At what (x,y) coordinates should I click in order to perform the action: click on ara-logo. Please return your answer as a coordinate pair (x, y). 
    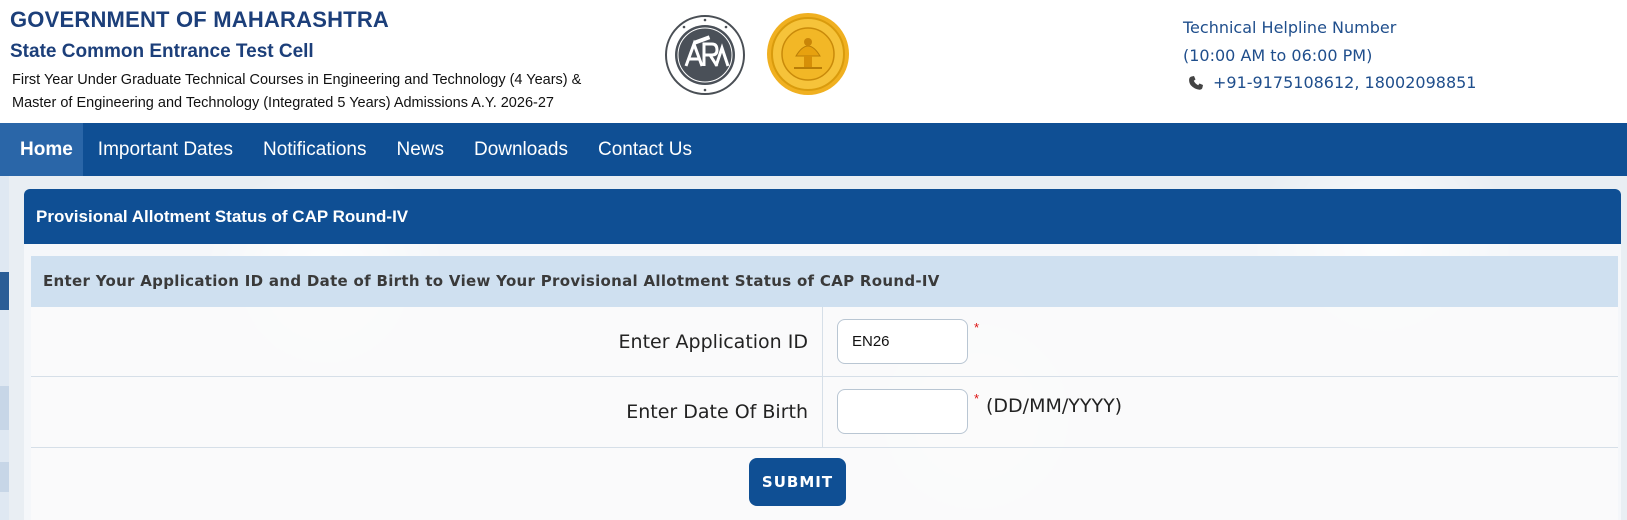
    Looking at the image, I should click on (705, 55).